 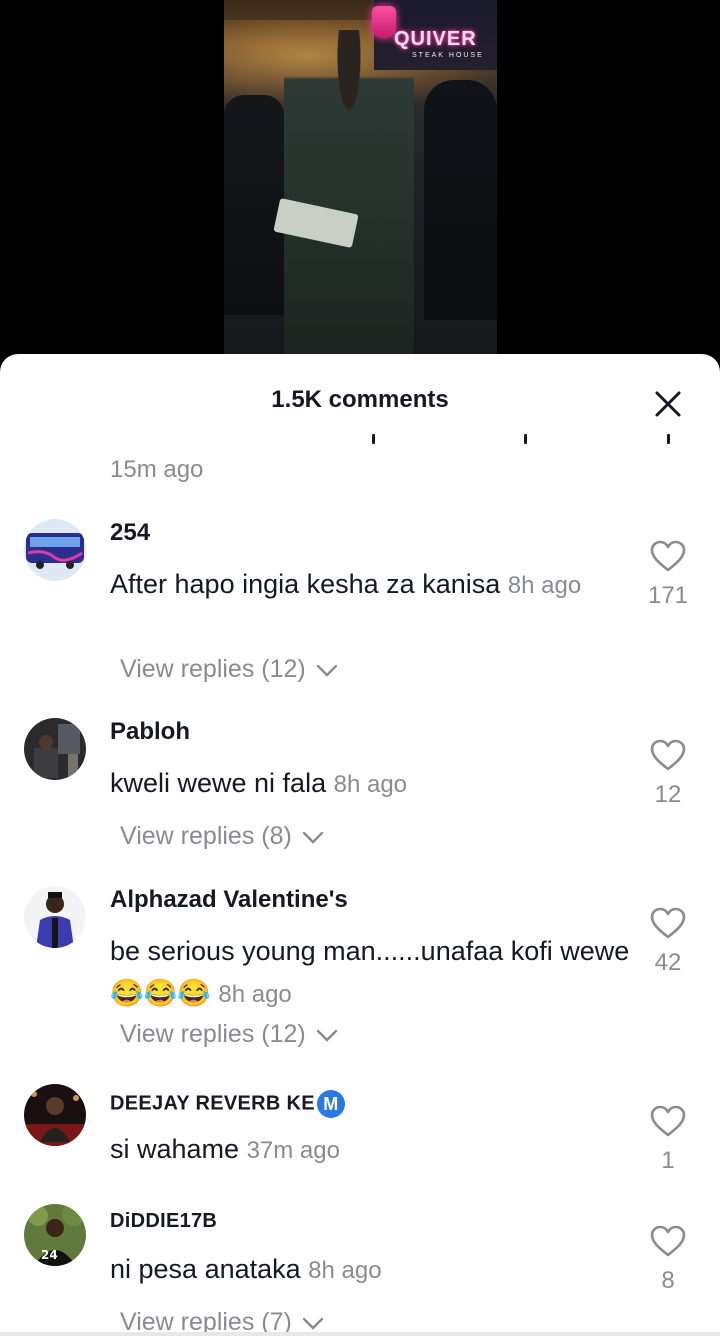 I want to click on comment-text: kweli wewe ni fala 8h ago, so click(x=370, y=784).